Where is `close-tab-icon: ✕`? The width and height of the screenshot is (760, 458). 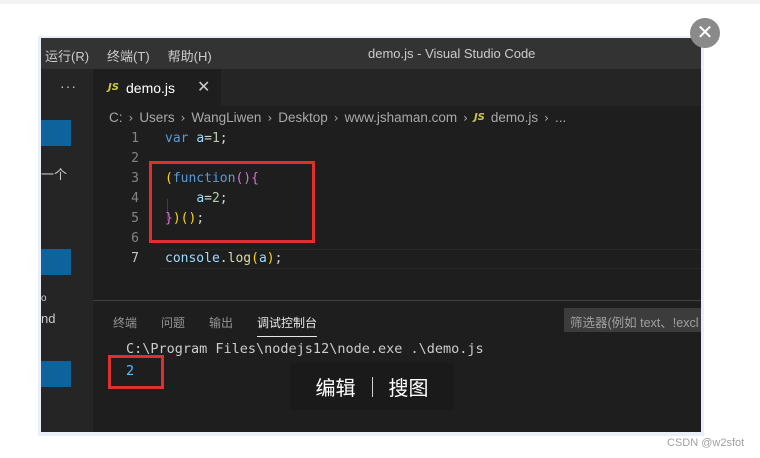
close-tab-icon: ✕ is located at coordinates (203, 86).